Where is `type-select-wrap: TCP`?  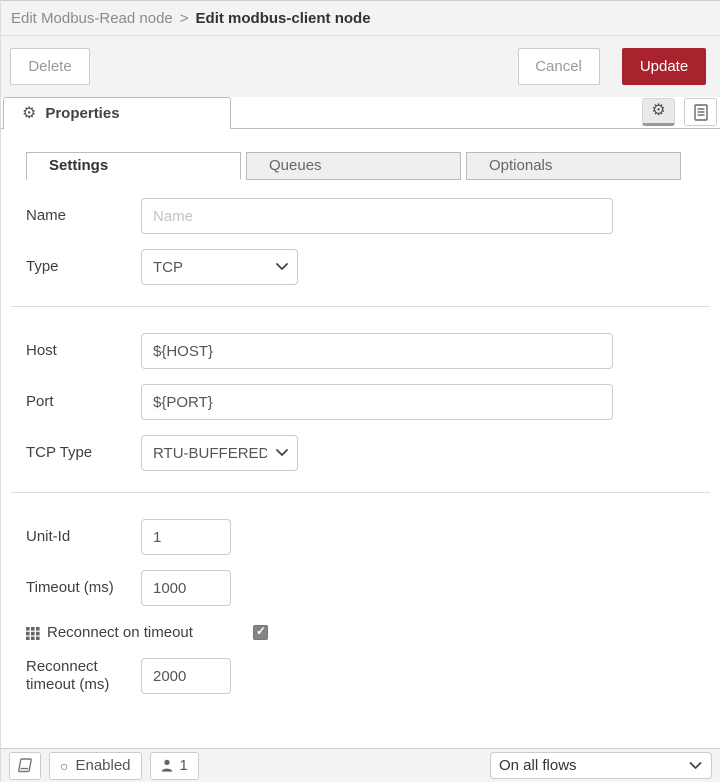 type-select-wrap: TCP is located at coordinates (219, 267).